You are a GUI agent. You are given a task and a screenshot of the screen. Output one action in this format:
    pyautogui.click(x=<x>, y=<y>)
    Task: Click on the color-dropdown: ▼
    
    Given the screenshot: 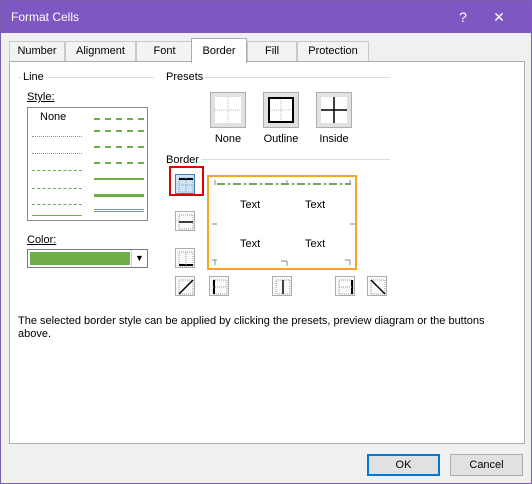 What is the action you would take?
    pyautogui.click(x=87, y=258)
    